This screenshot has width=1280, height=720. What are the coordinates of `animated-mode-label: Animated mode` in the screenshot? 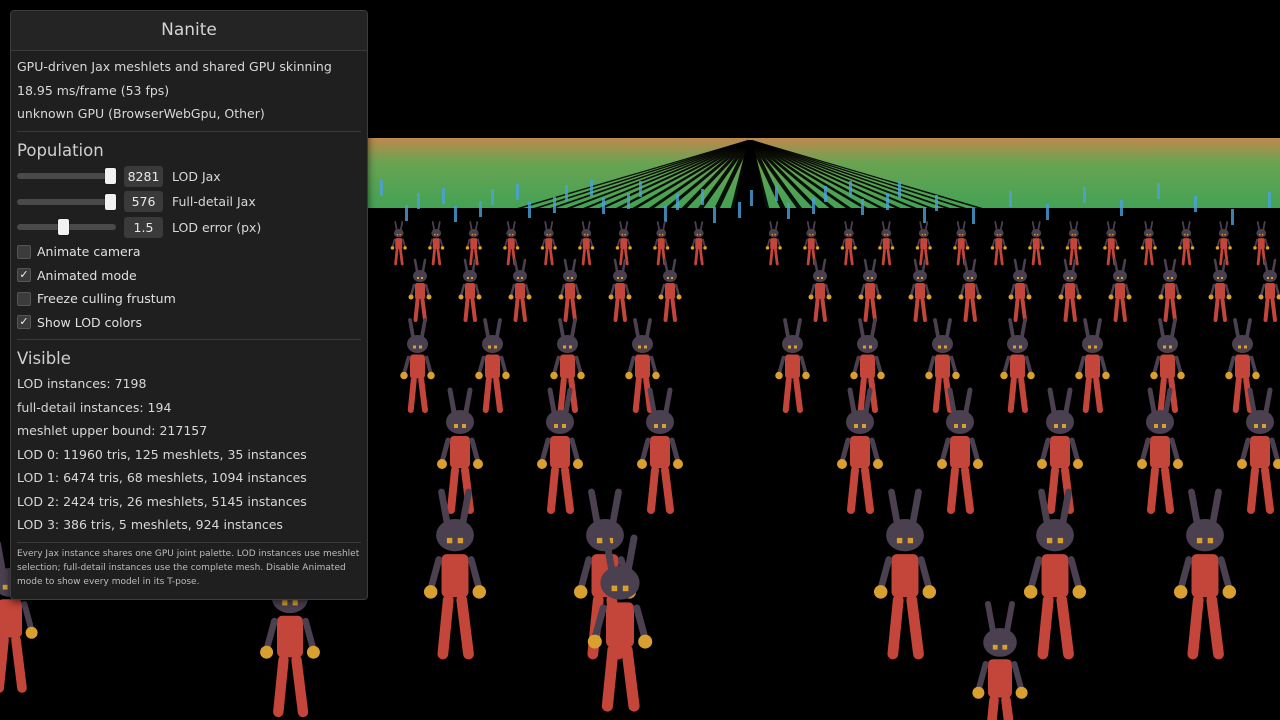 It's located at (87, 275).